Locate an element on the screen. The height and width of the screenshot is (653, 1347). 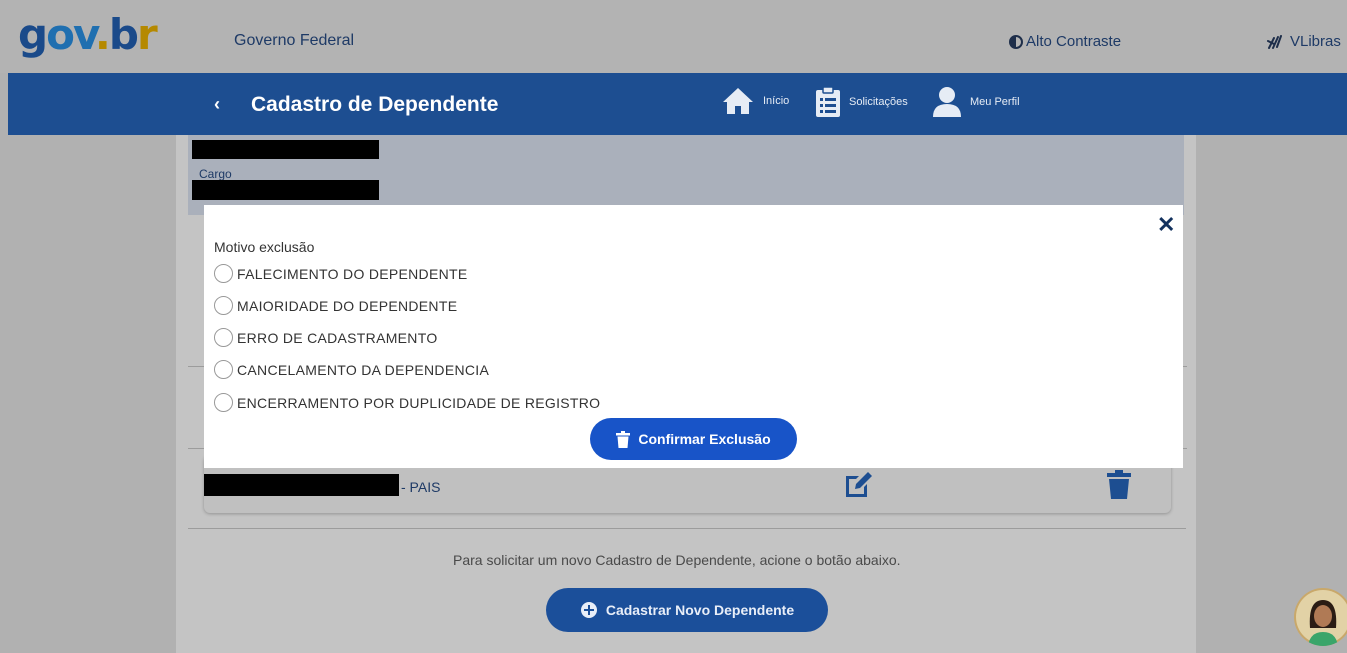
vlibras-label: VLibras is located at coordinates (1315, 41).